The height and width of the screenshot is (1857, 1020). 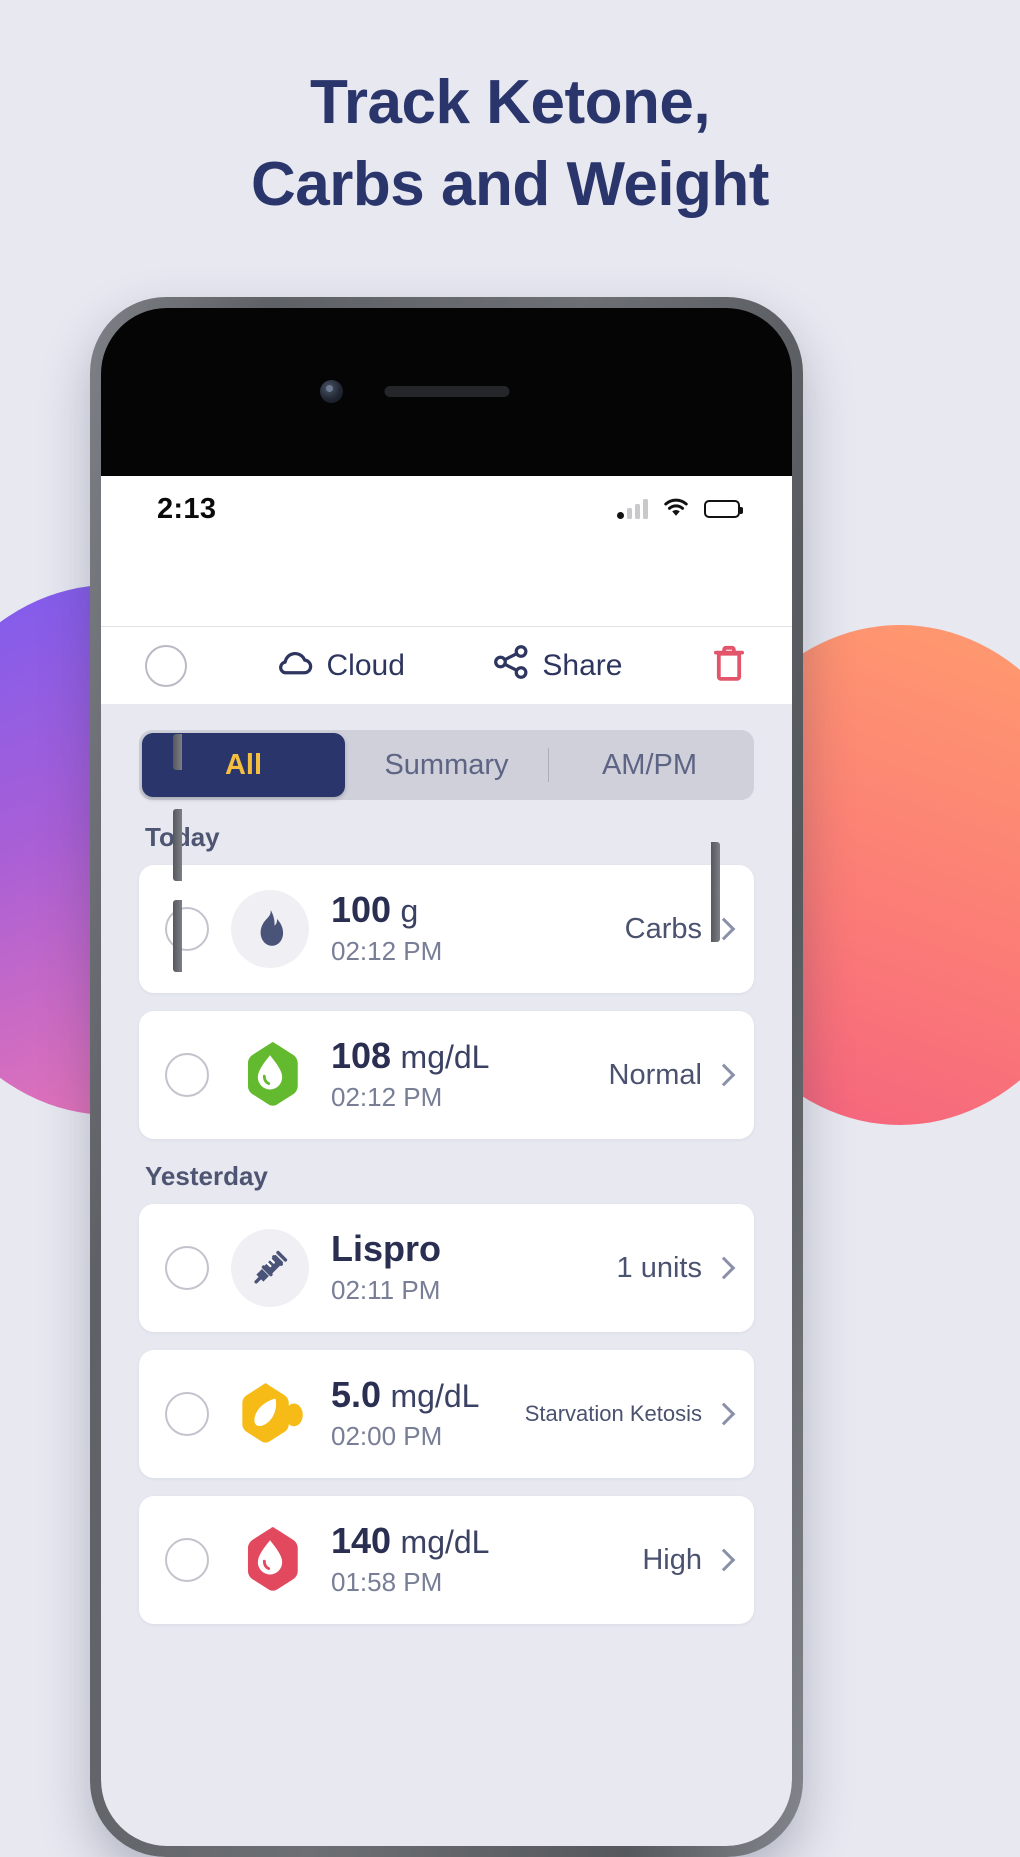 I want to click on table-row: 100 g 02:12 PM Carbs, so click(x=446, y=929).